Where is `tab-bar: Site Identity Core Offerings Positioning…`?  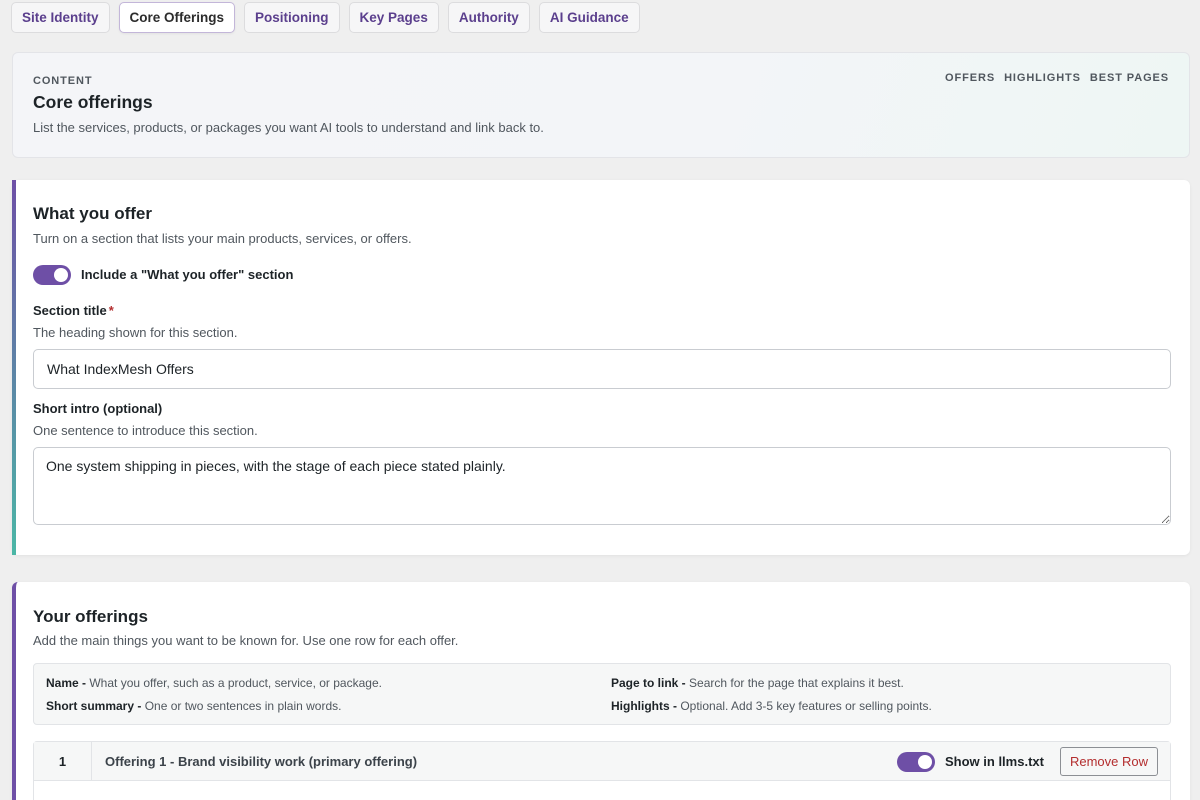 tab-bar: Site Identity Core Offerings Positioning… is located at coordinates (325, 17).